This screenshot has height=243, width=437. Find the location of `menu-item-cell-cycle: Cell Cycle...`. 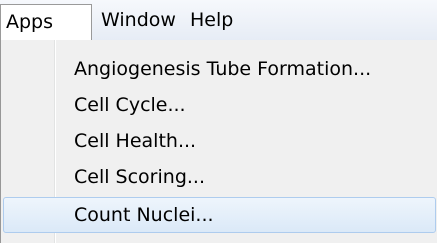

menu-item-cell-cycle: Cell Cycle... is located at coordinates (219, 105).